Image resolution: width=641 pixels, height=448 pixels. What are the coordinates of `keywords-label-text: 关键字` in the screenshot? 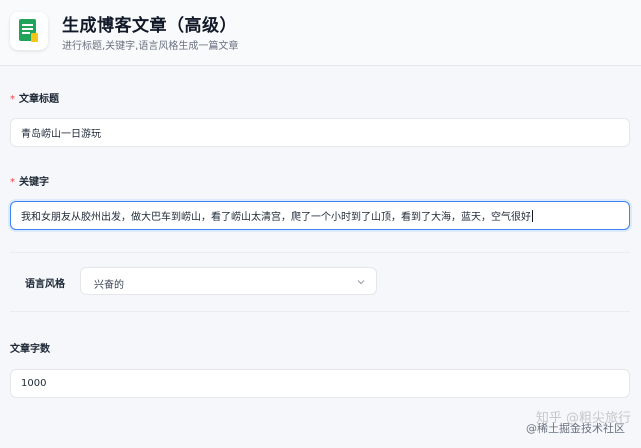 It's located at (34, 182).